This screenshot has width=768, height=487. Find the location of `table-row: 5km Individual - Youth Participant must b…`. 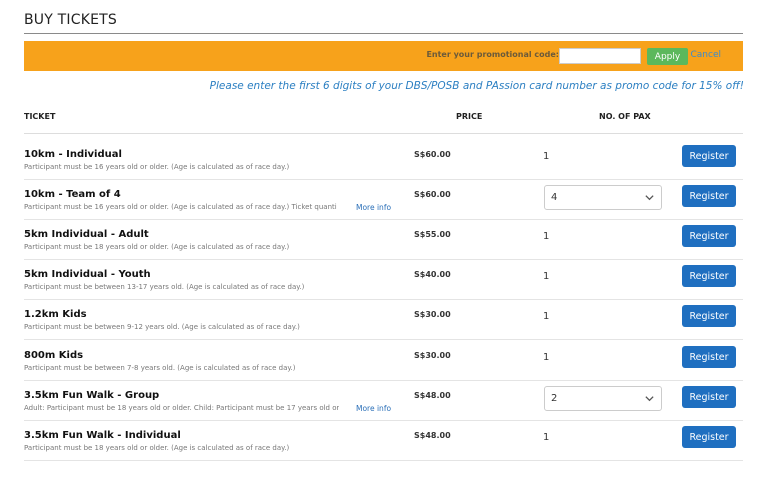

table-row: 5km Individual - Youth Participant must b… is located at coordinates (383, 279).